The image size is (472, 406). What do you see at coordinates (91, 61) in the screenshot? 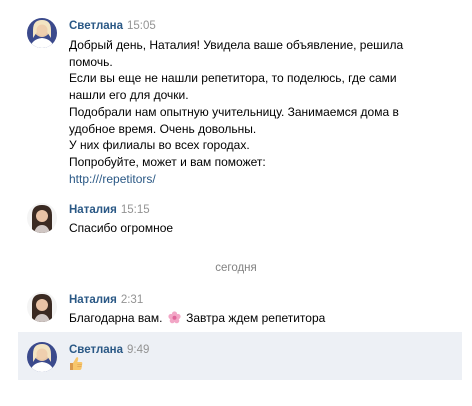
I see `text-line: помочь.` at bounding box center [91, 61].